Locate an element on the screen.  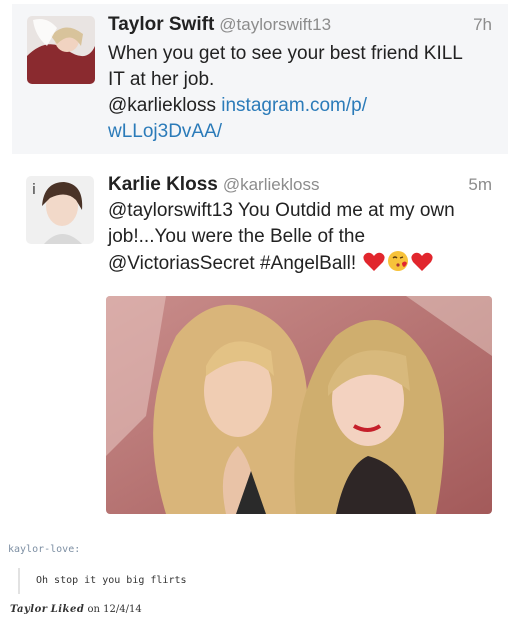
tweet-header: Taylor Swift @taylorswift13 7h is located at coordinates (300, 27).